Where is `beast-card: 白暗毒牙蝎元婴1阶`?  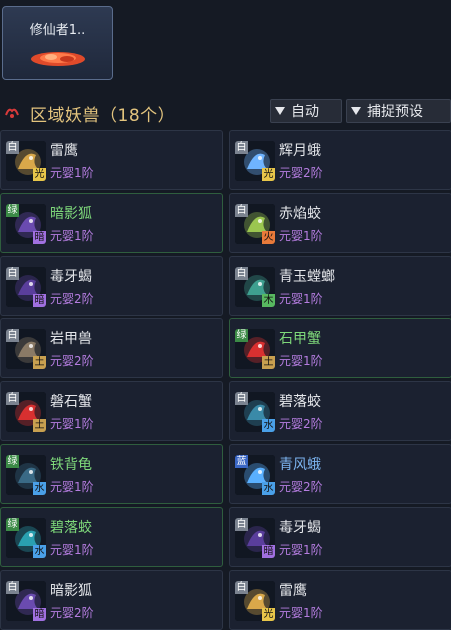
beast-card: 白暗毒牙蝎元婴1阶 is located at coordinates (340, 536).